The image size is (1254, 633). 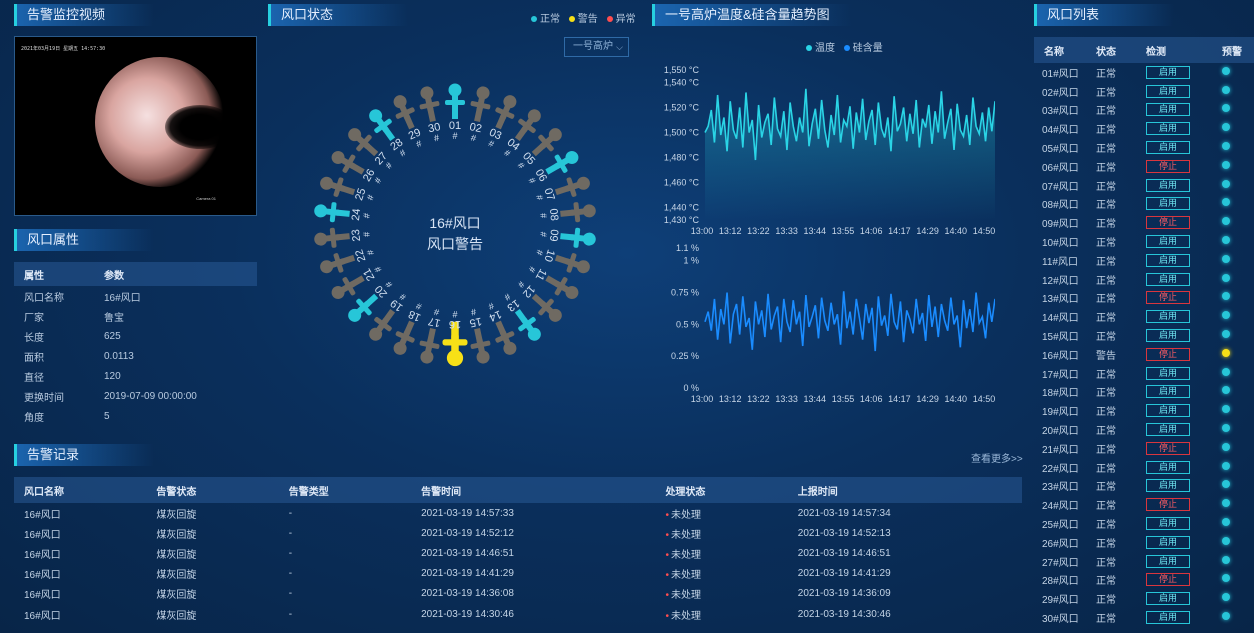 I want to click on port-row: 12#风口 正常 启用, so click(x=1144, y=279).